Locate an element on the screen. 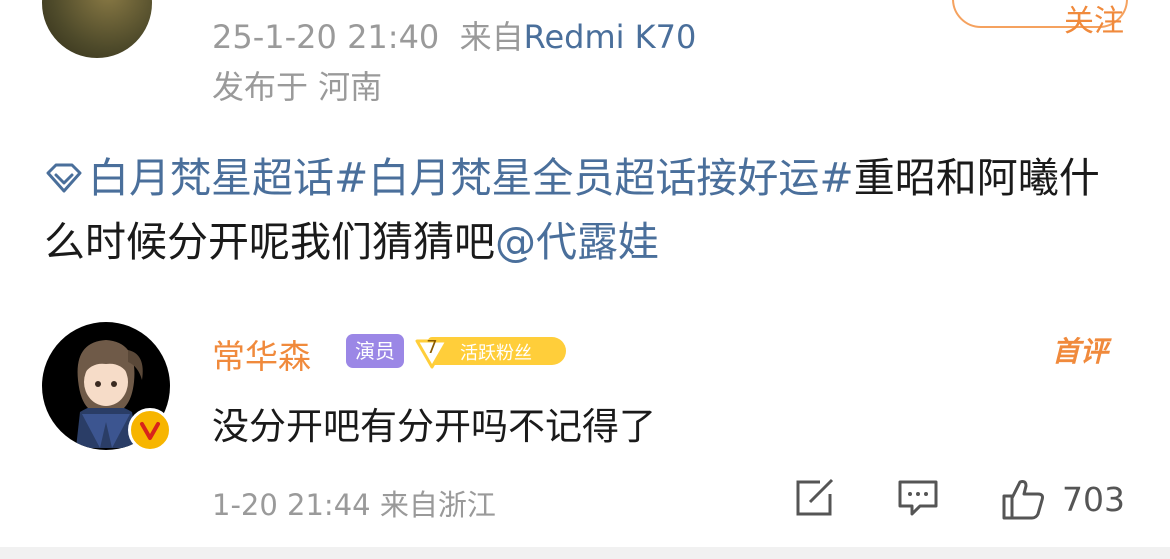 The height and width of the screenshot is (559, 1170). supertopic-link: 白月梵星超话 is located at coordinates (189, 178).